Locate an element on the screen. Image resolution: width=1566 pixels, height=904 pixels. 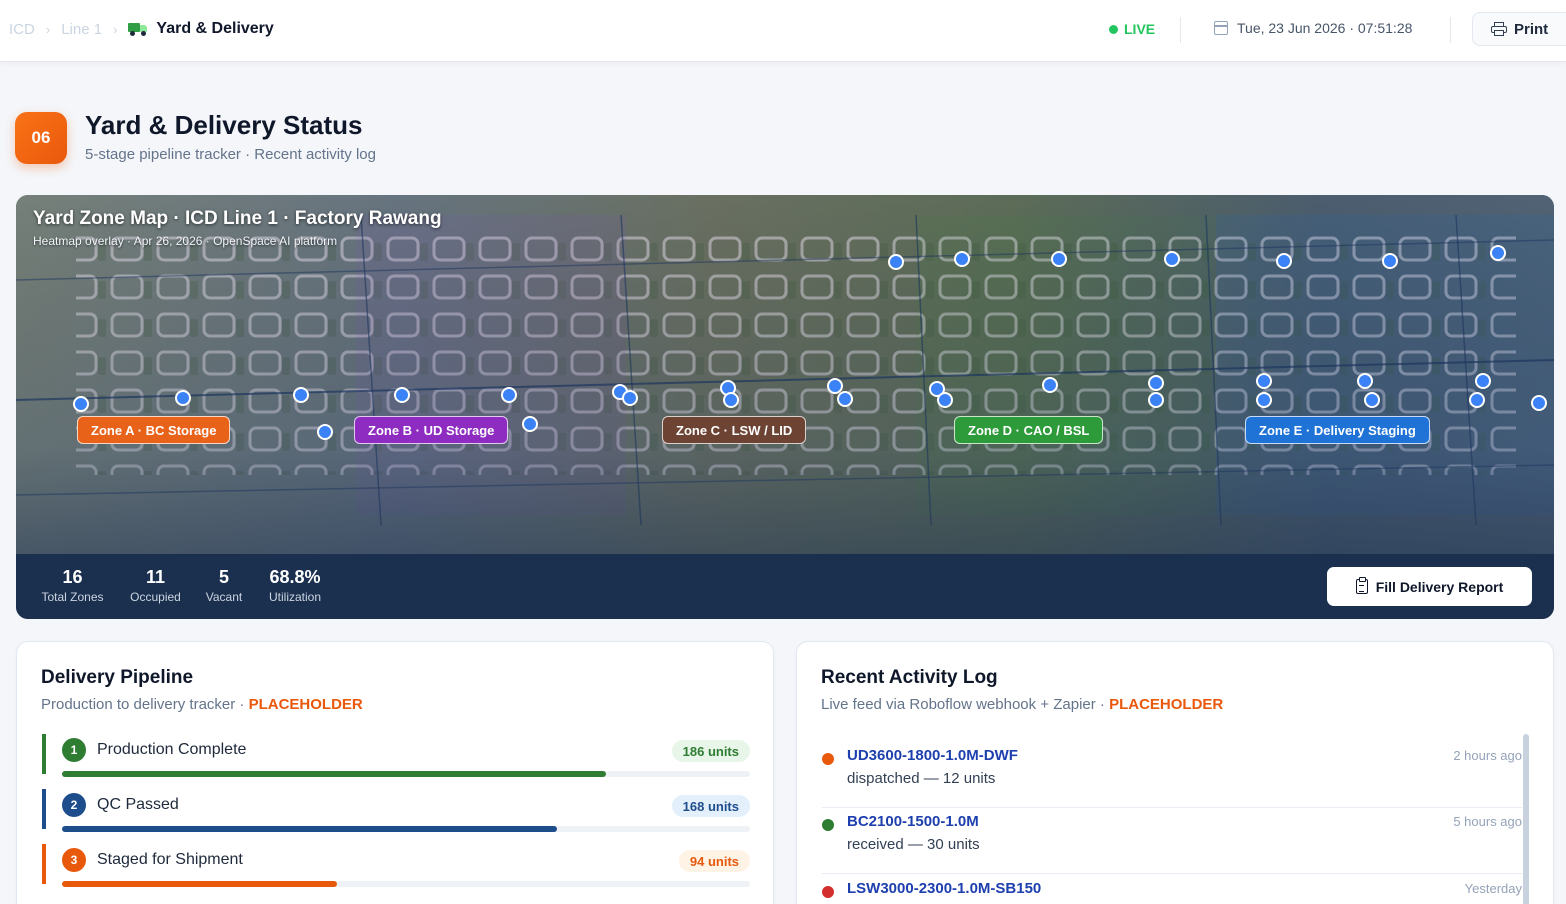
stage-units-badge: 94 units is located at coordinates (714, 861).